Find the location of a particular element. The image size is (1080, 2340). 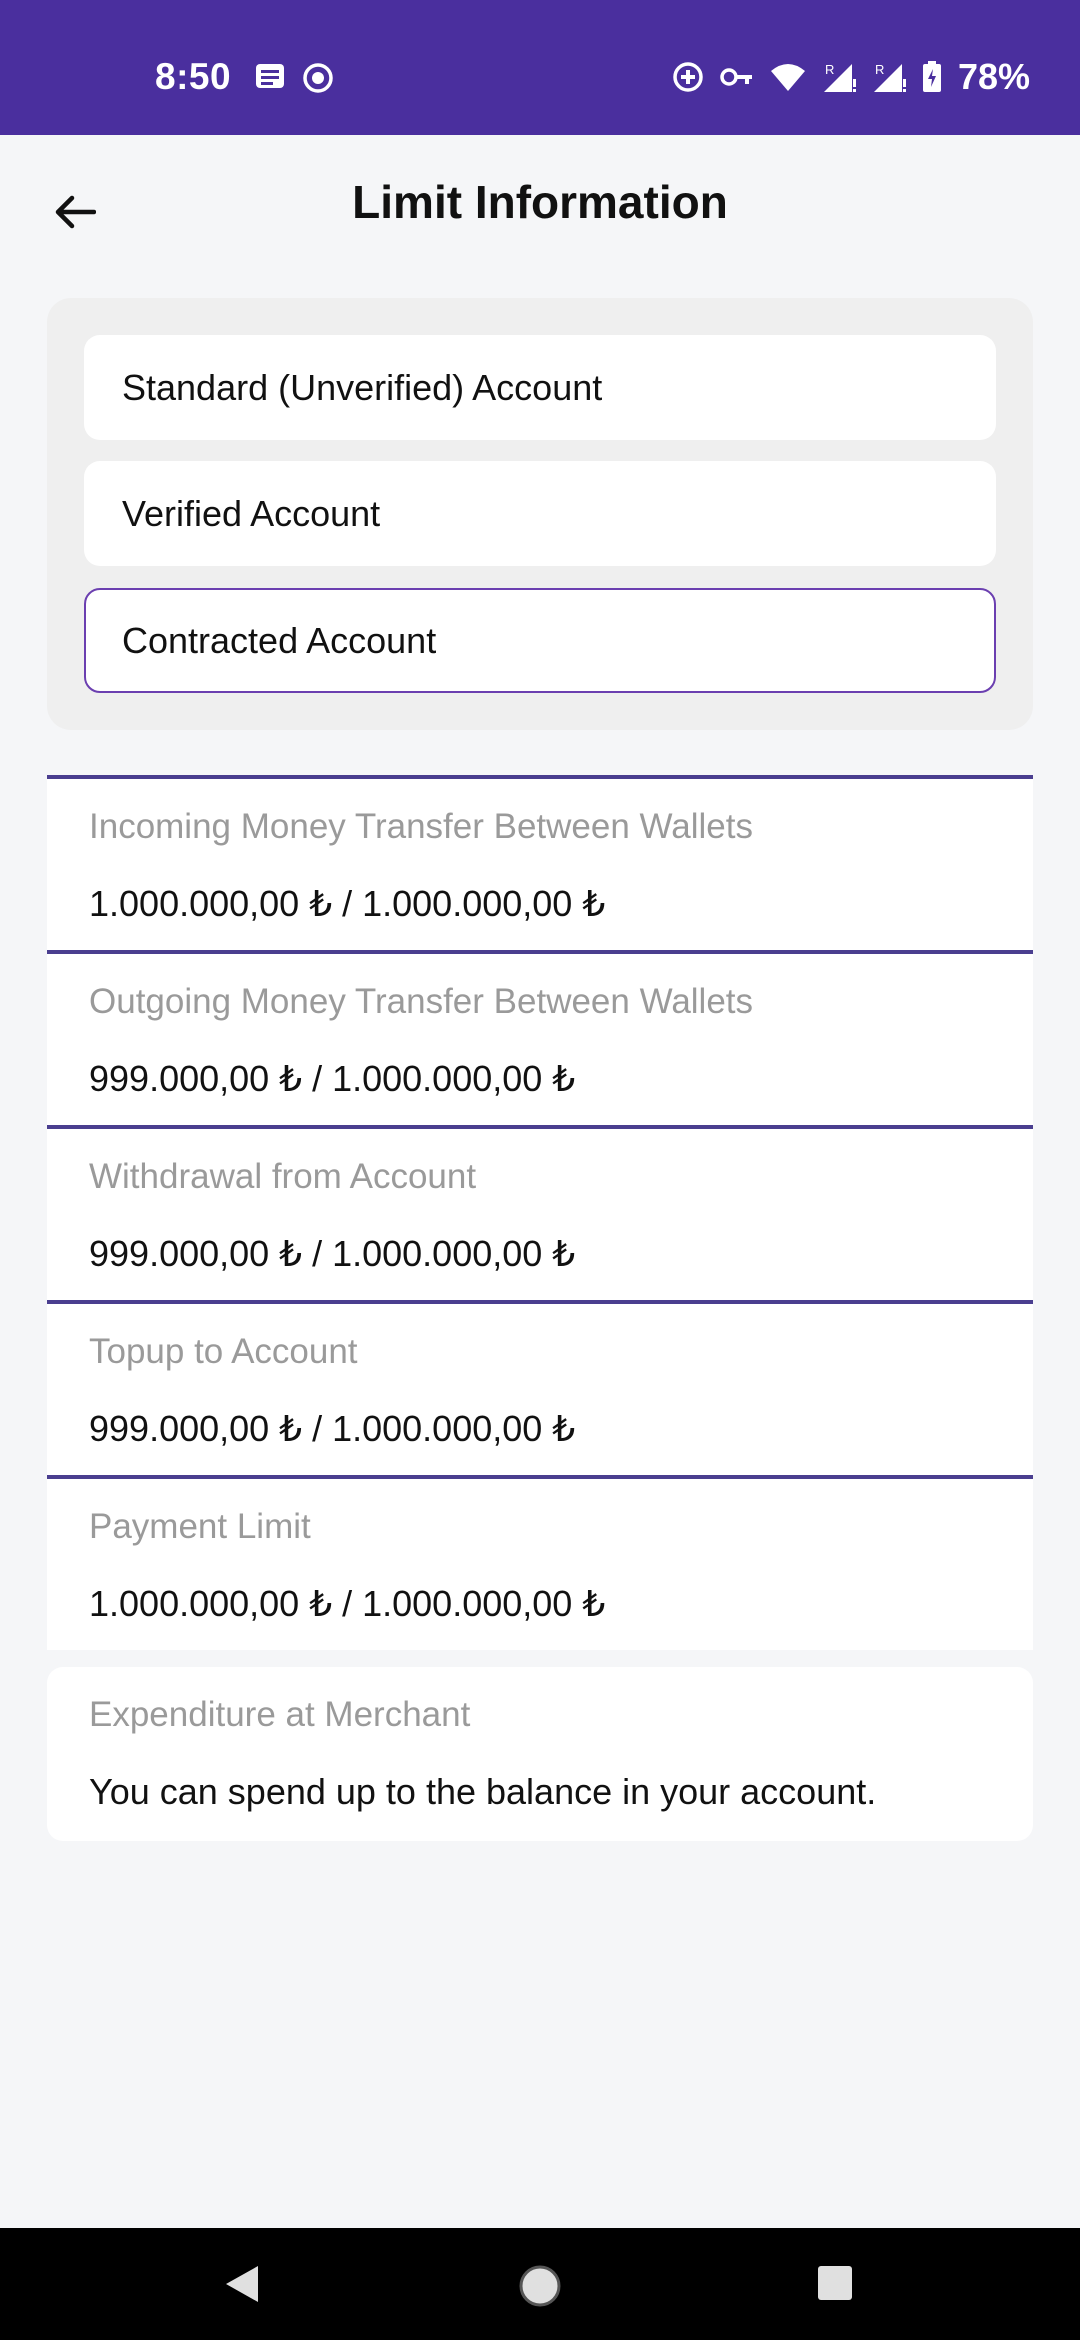

nav-back-button is located at coordinates (242, 2286).